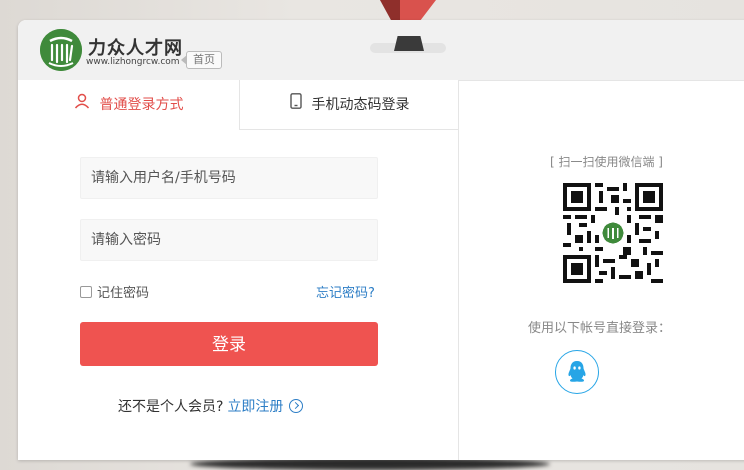  Describe the element at coordinates (296, 406) in the screenshot. I see `arrow-right-circle-icon` at that location.